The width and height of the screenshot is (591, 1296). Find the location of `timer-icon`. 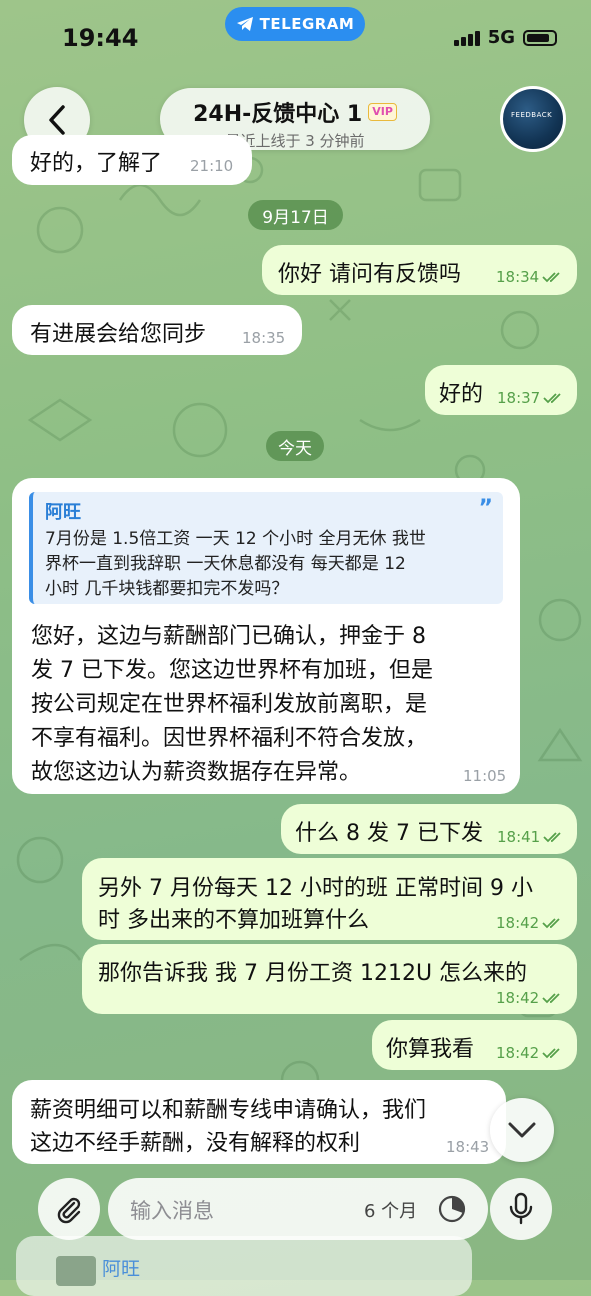

timer-icon is located at coordinates (452, 1209).